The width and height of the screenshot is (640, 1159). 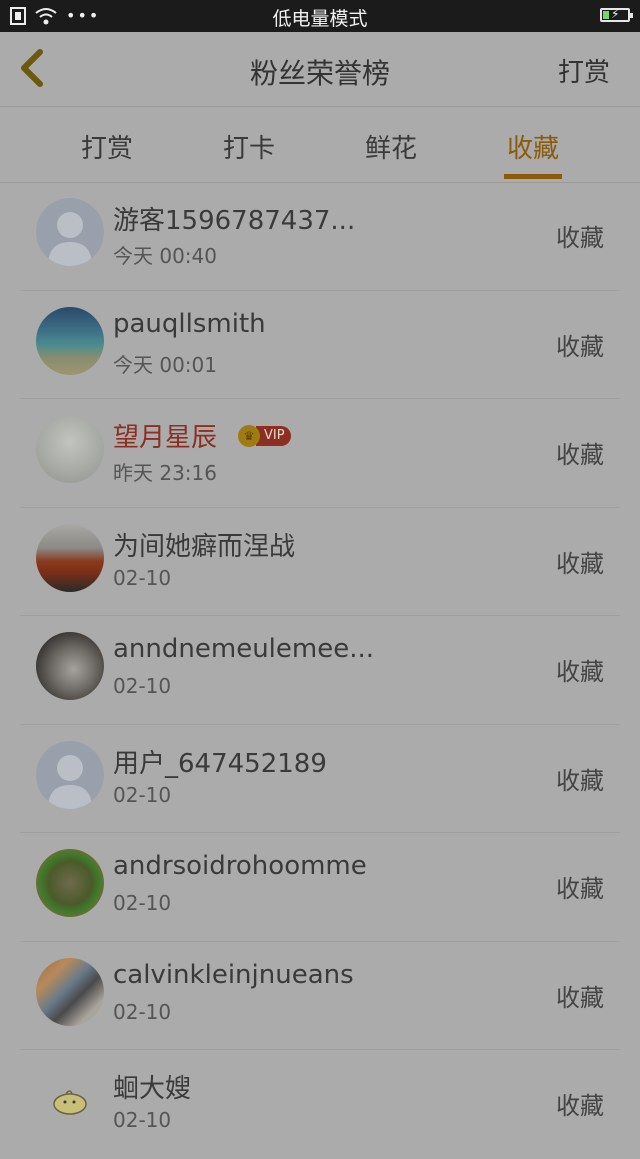 What do you see at coordinates (320, 887) in the screenshot?
I see `list-item: andrsoidrohoomme 02-10 收藏` at bounding box center [320, 887].